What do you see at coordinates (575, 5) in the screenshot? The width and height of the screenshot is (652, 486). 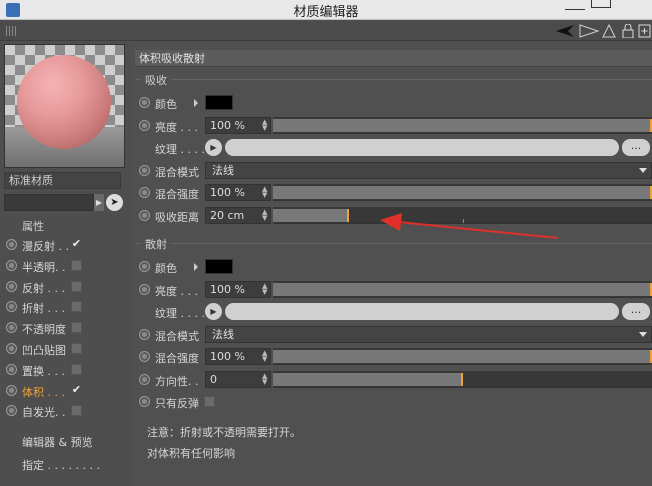 I see `minimize-button` at bounding box center [575, 5].